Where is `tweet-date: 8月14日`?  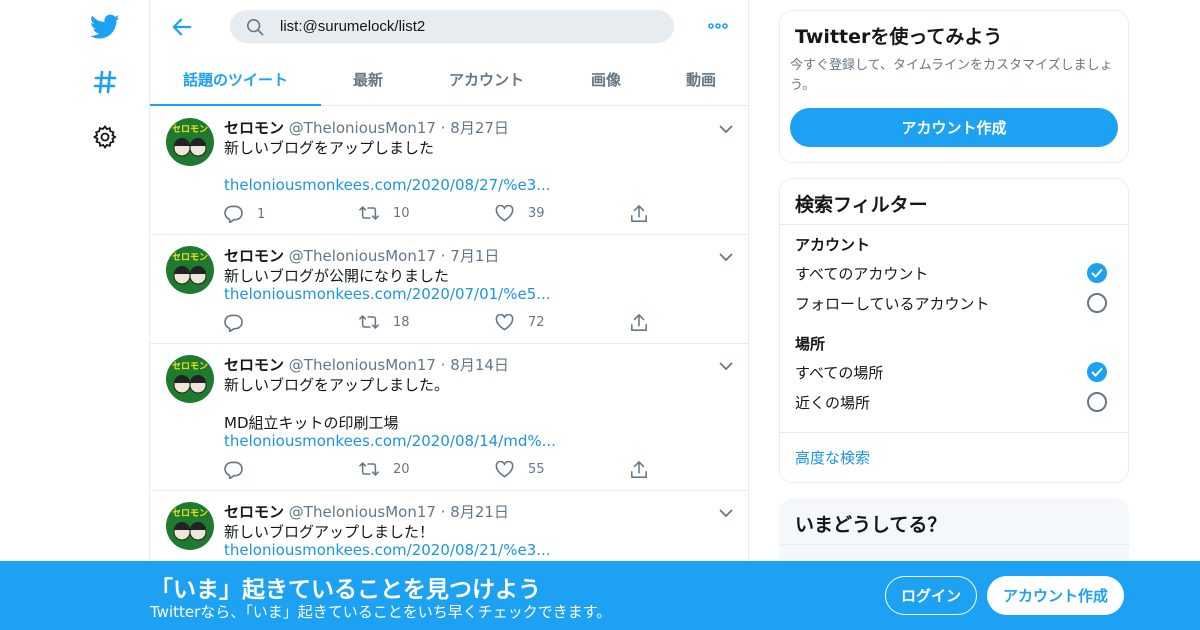 tweet-date: 8月14日 is located at coordinates (479, 365).